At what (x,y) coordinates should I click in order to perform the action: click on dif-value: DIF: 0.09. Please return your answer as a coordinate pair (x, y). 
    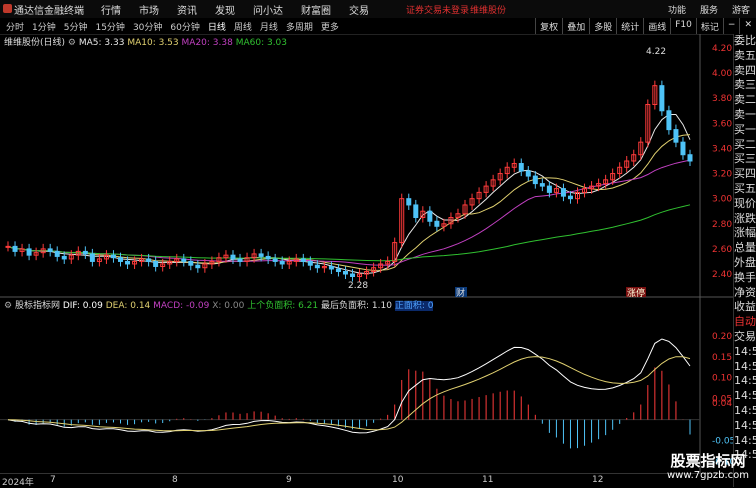
    Looking at the image, I should click on (82, 306).